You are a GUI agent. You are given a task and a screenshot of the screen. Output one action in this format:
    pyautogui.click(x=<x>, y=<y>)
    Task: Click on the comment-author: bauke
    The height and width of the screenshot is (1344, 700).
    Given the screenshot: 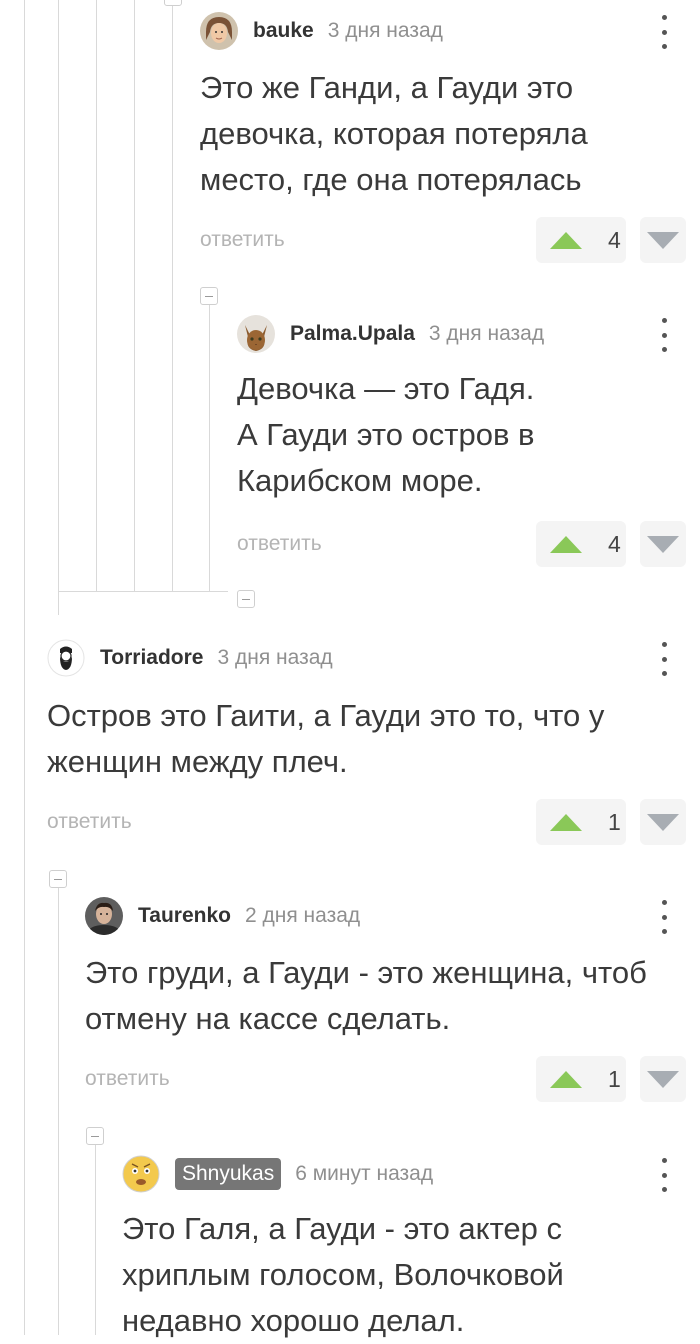 What is the action you would take?
    pyautogui.click(x=283, y=31)
    